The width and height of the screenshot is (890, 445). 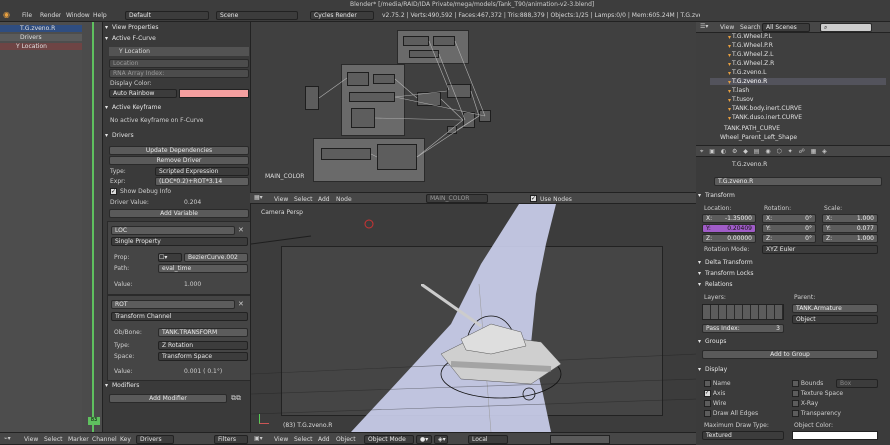 What do you see at coordinates (125, 439) in the screenshot?
I see `graph-menu-key: Key` at bounding box center [125, 439].